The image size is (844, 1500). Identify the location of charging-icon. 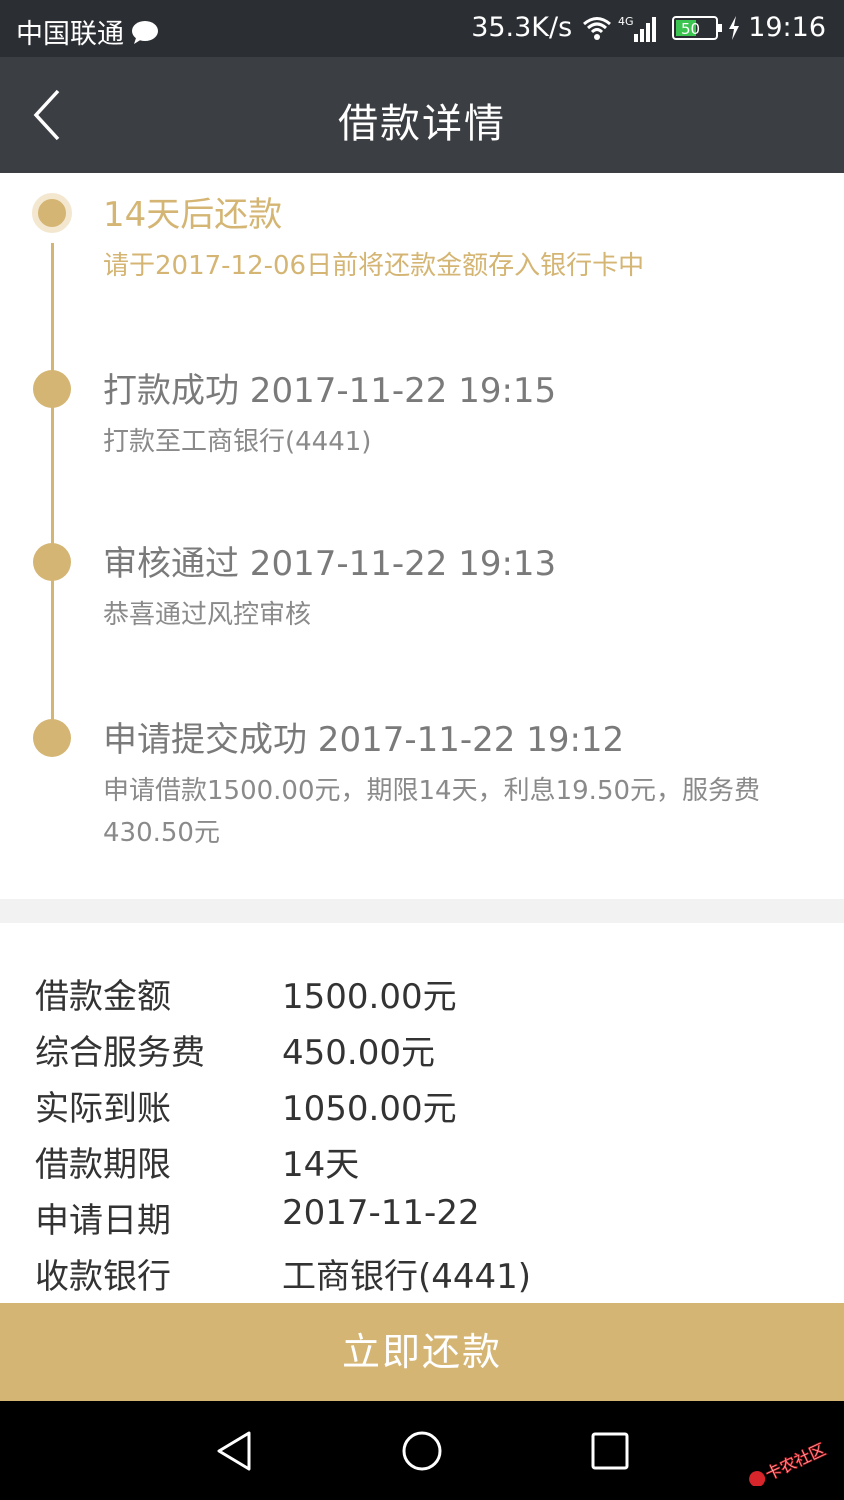
(734, 27).